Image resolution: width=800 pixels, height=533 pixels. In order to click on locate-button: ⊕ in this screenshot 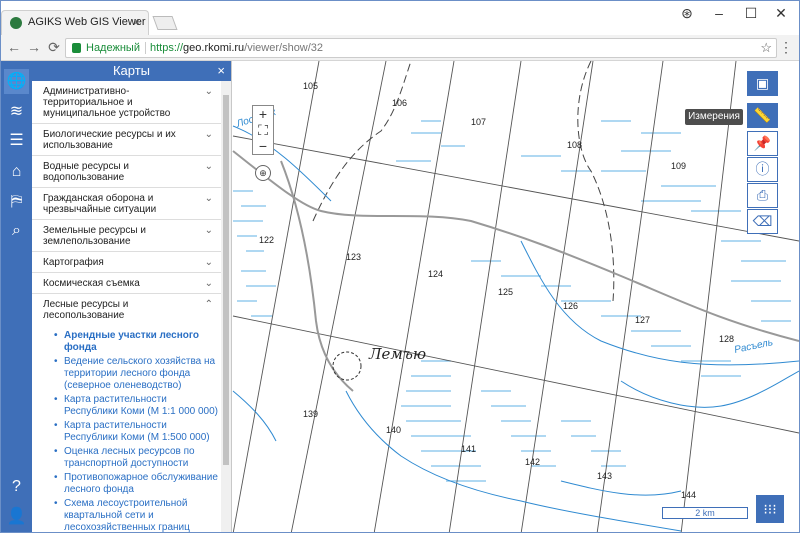, I will do `click(263, 173)`.